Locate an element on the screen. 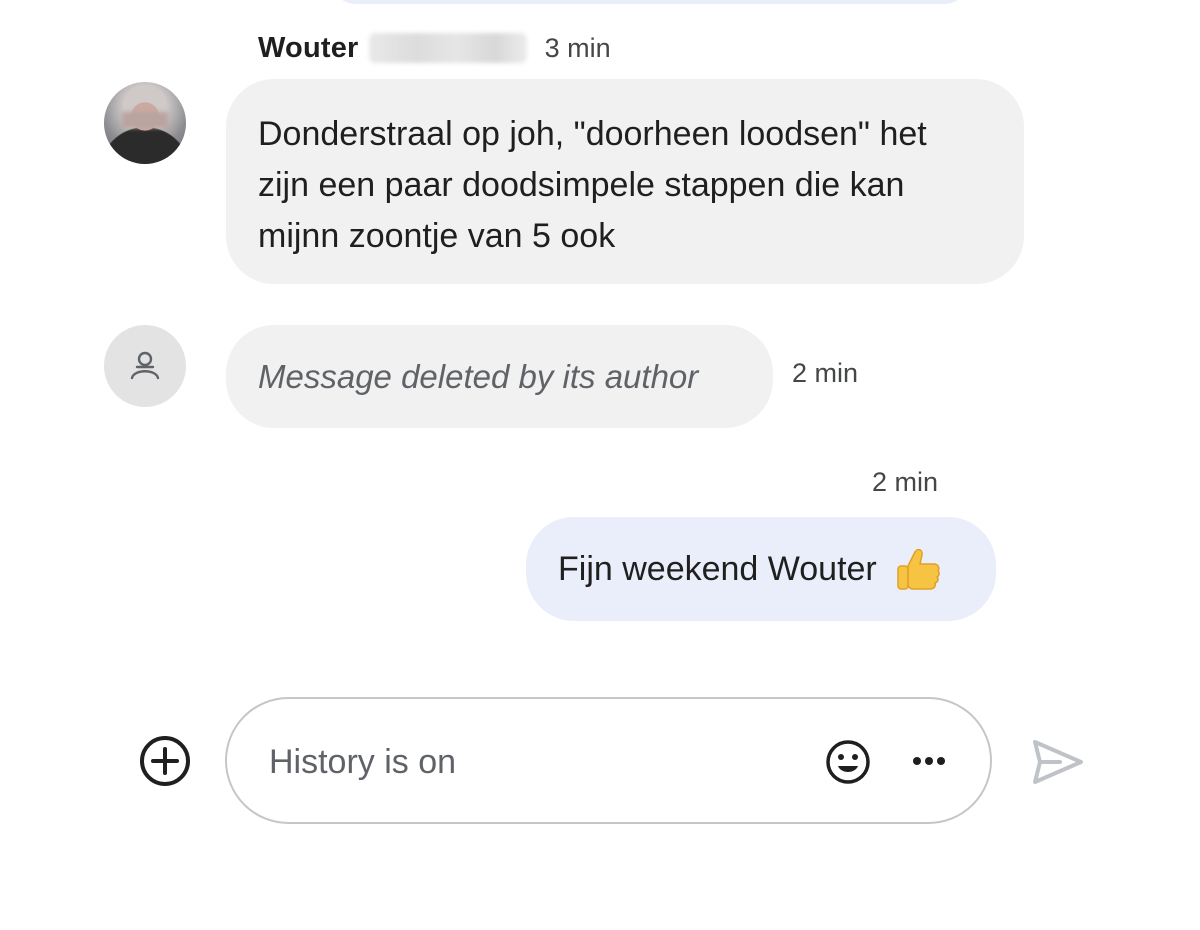  thumbs-up-icon is located at coordinates (918, 569).